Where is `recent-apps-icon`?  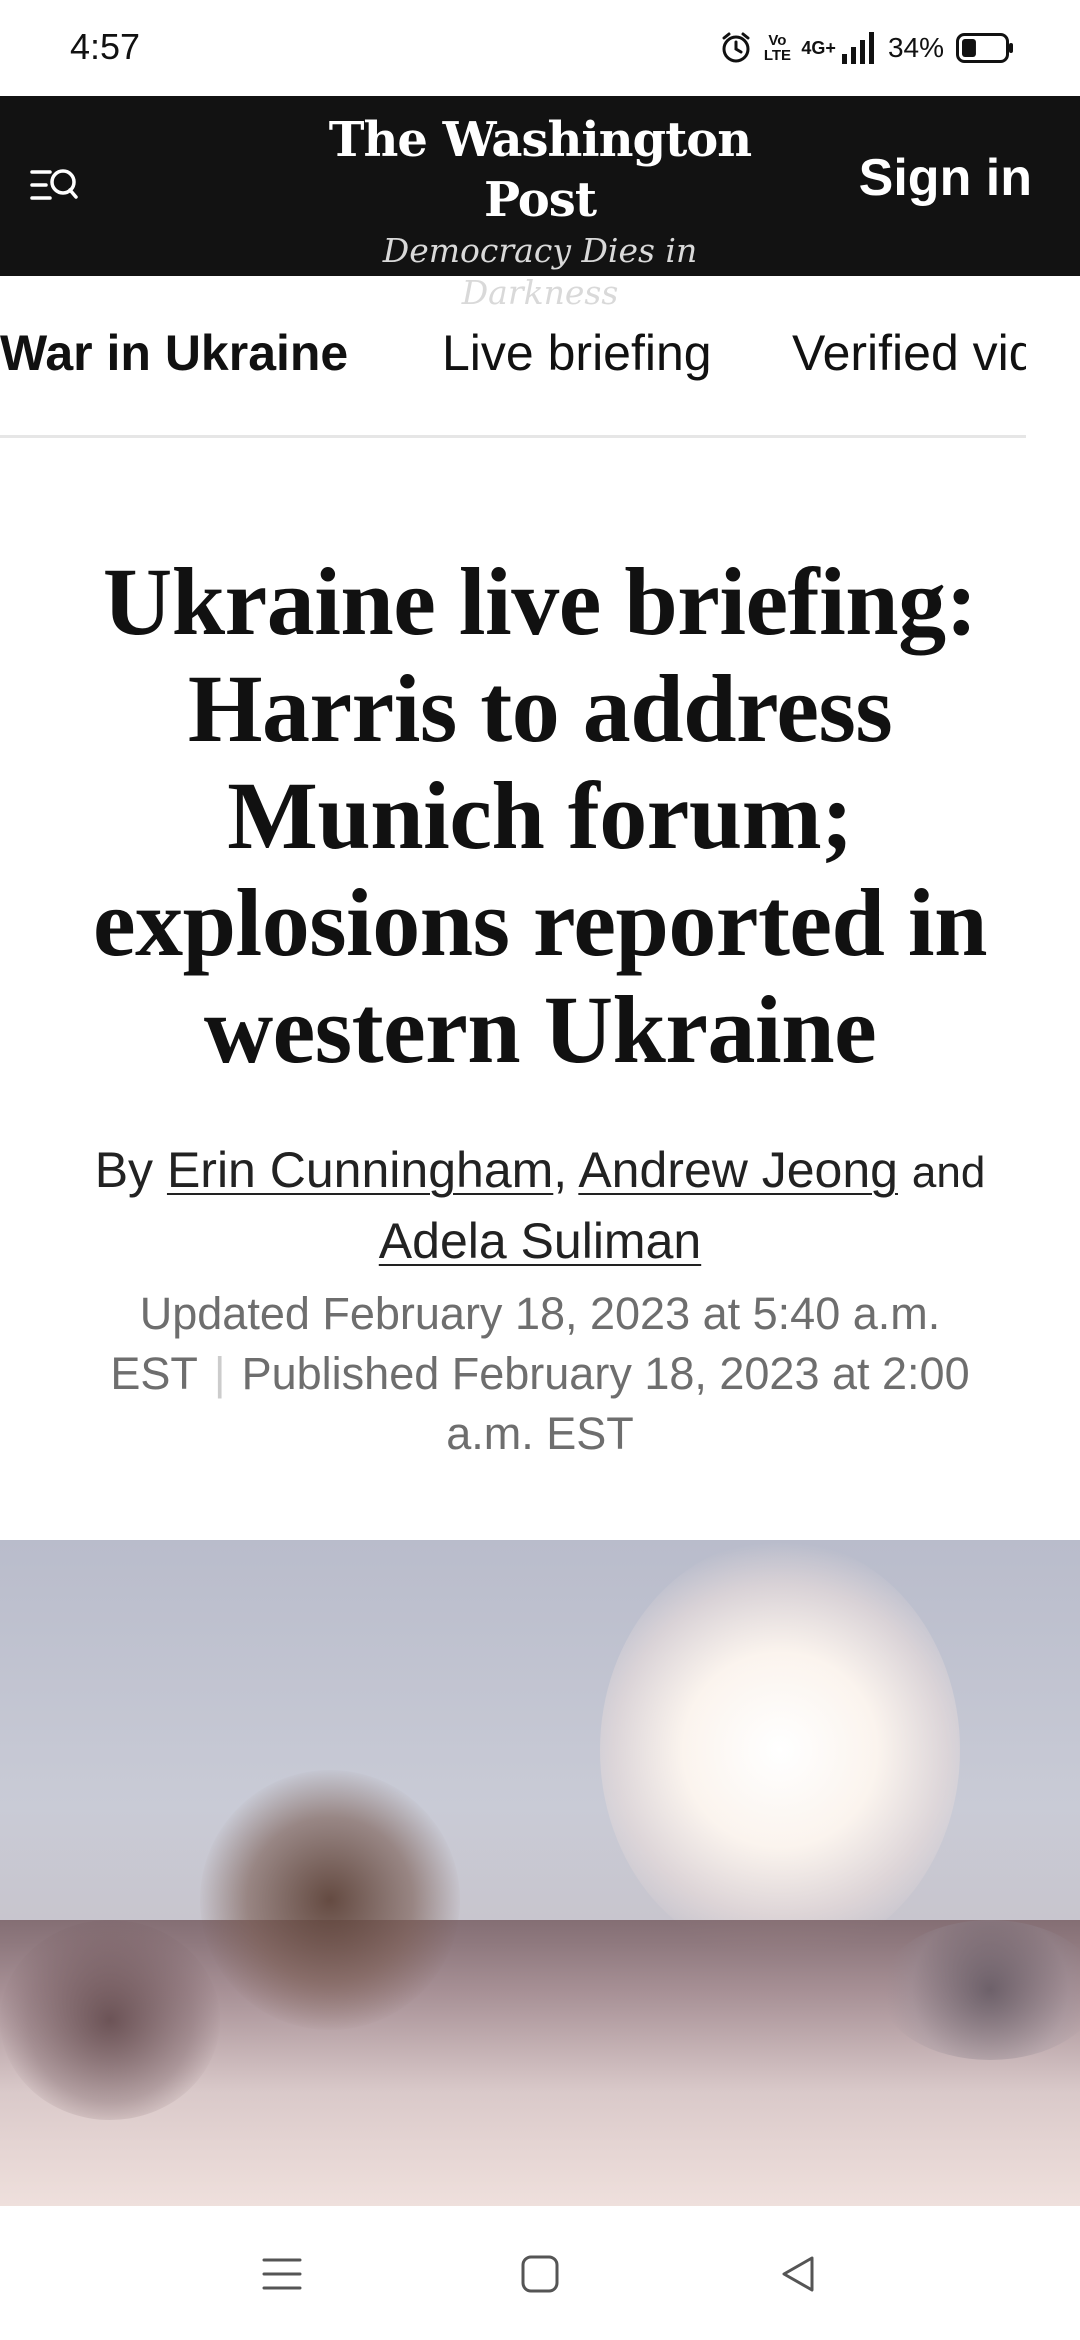 recent-apps-icon is located at coordinates (282, 2274).